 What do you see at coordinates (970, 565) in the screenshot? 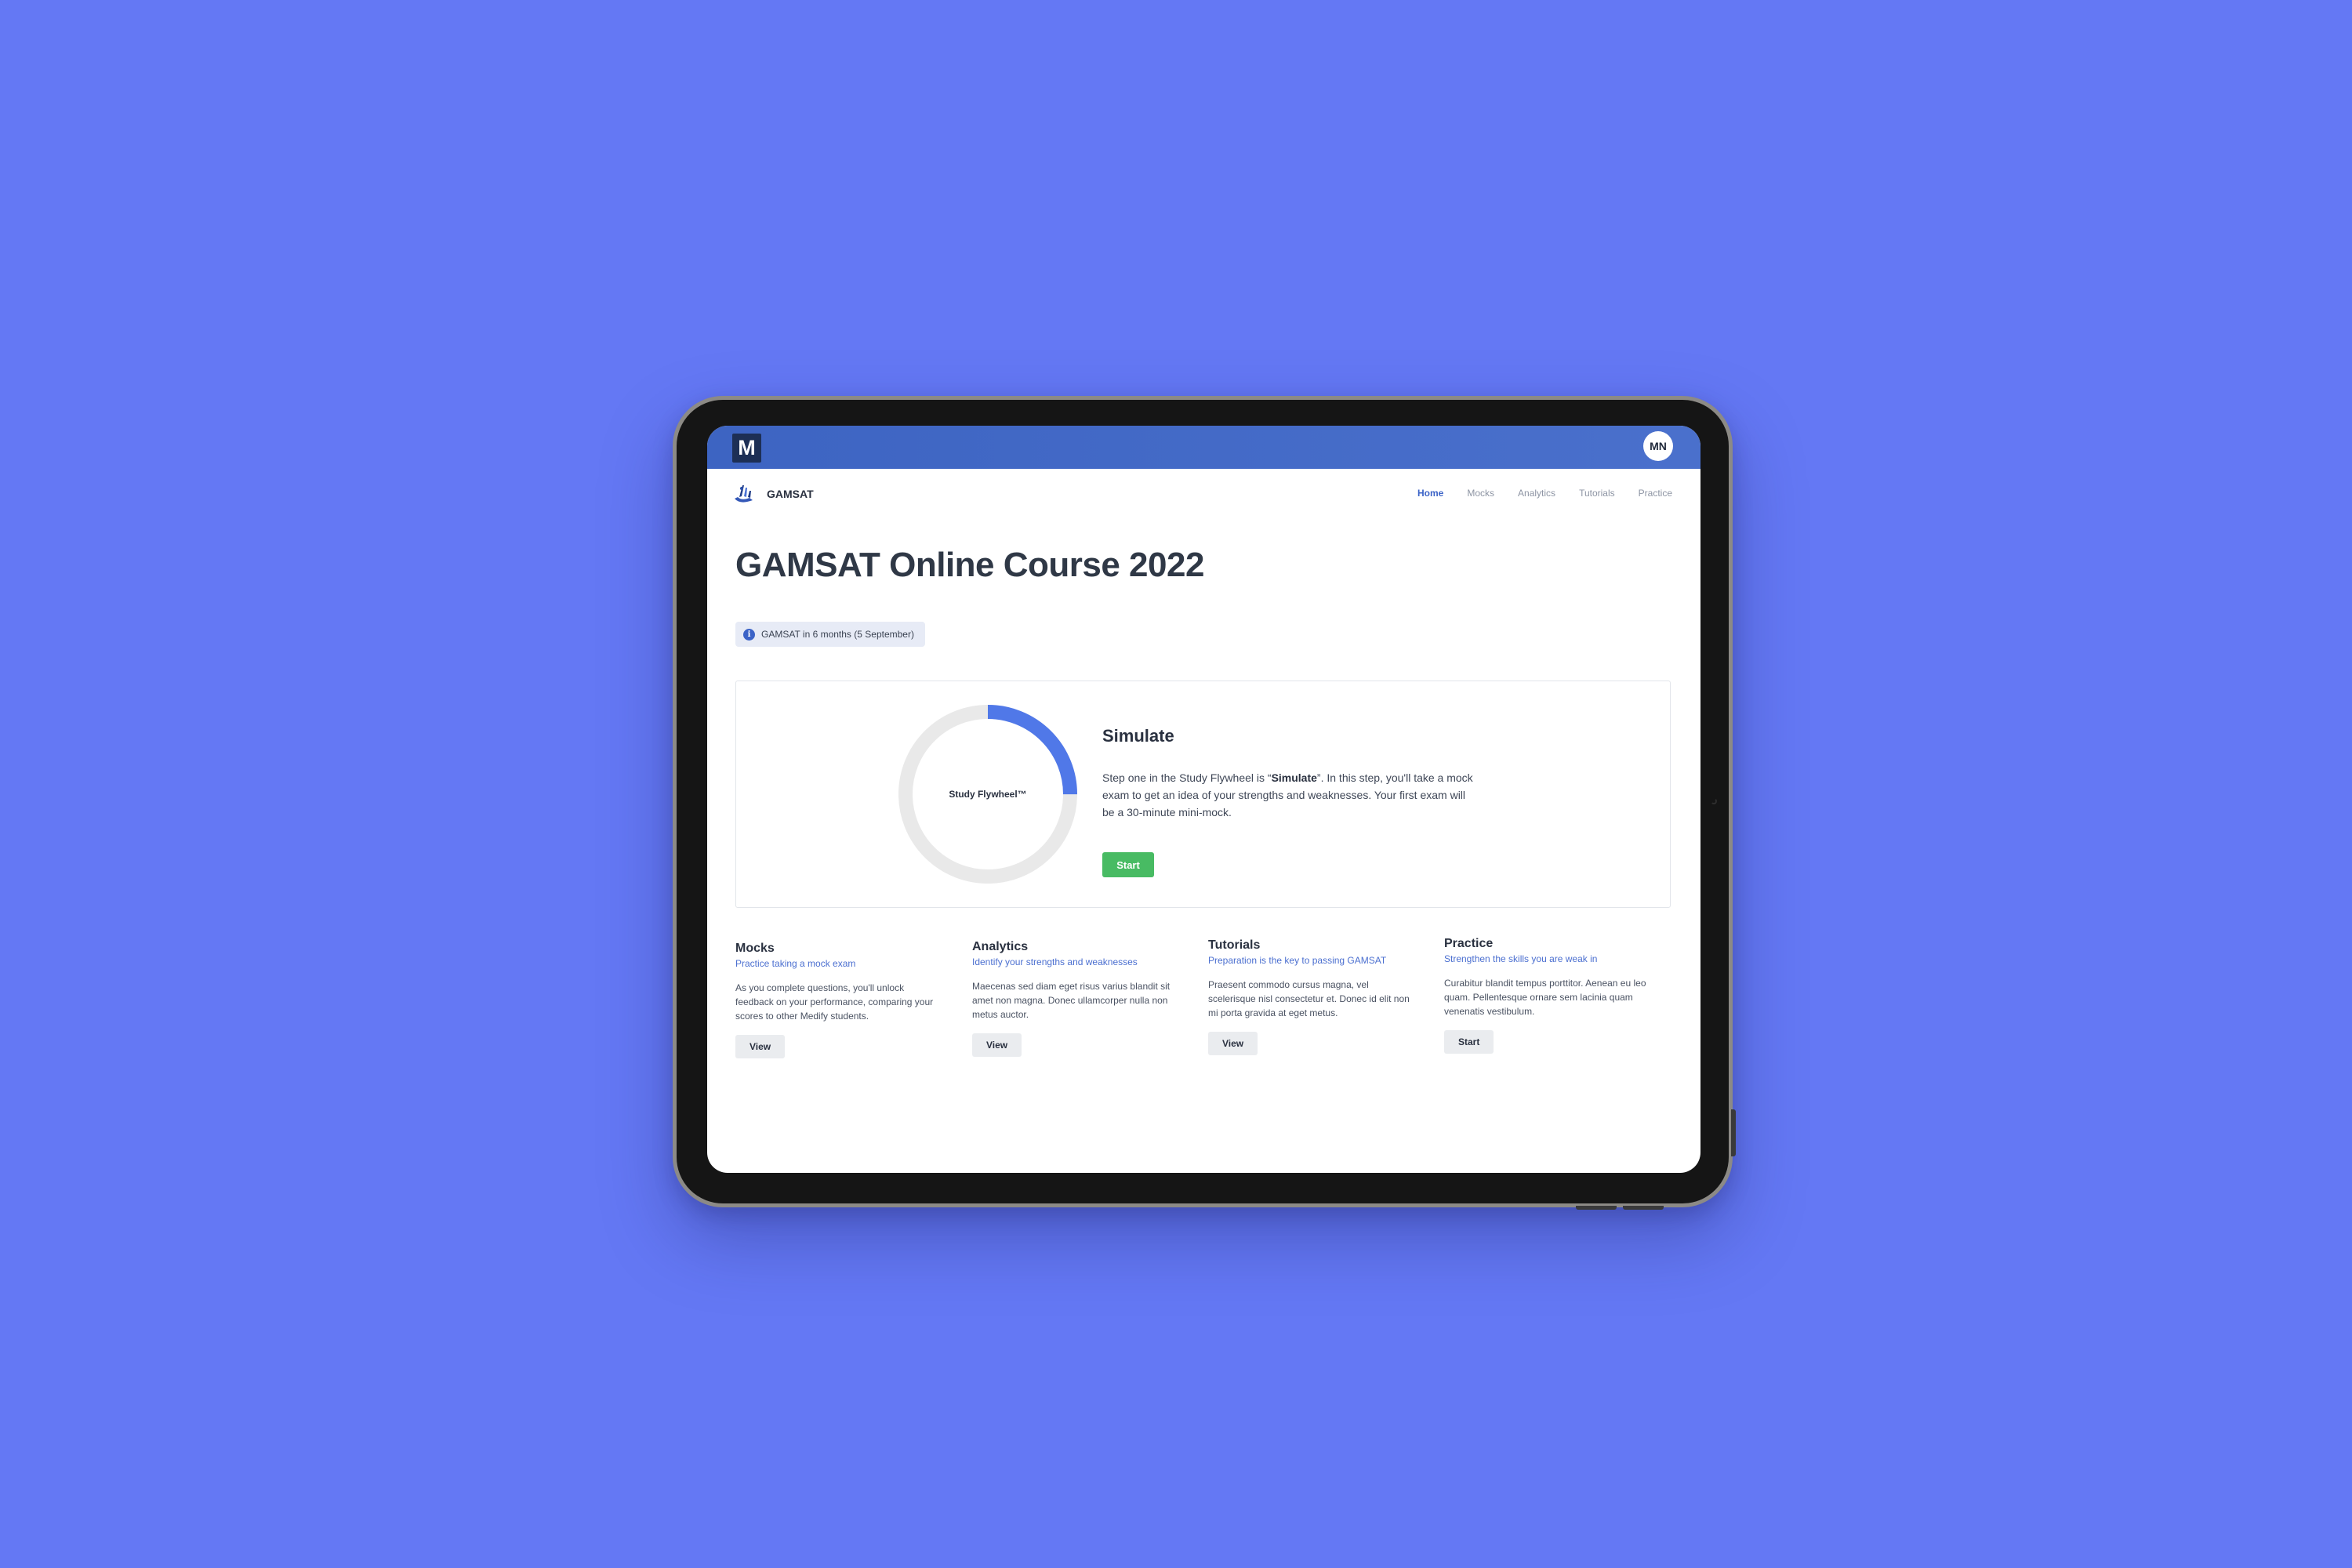
I see `page-title: GAMSAT Online Course 2022` at bounding box center [970, 565].